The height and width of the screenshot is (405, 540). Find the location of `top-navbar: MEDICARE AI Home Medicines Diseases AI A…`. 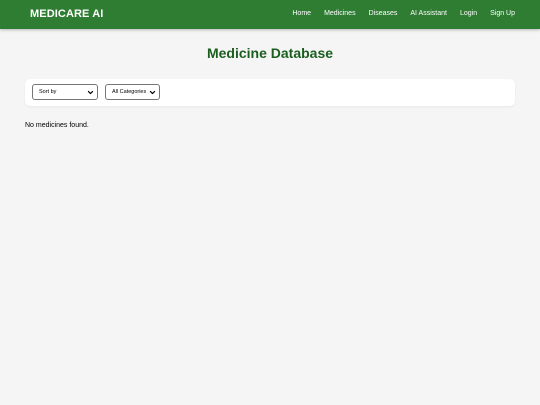

top-navbar: MEDICARE AI Home Medicines Diseases AI A… is located at coordinates (270, 14).